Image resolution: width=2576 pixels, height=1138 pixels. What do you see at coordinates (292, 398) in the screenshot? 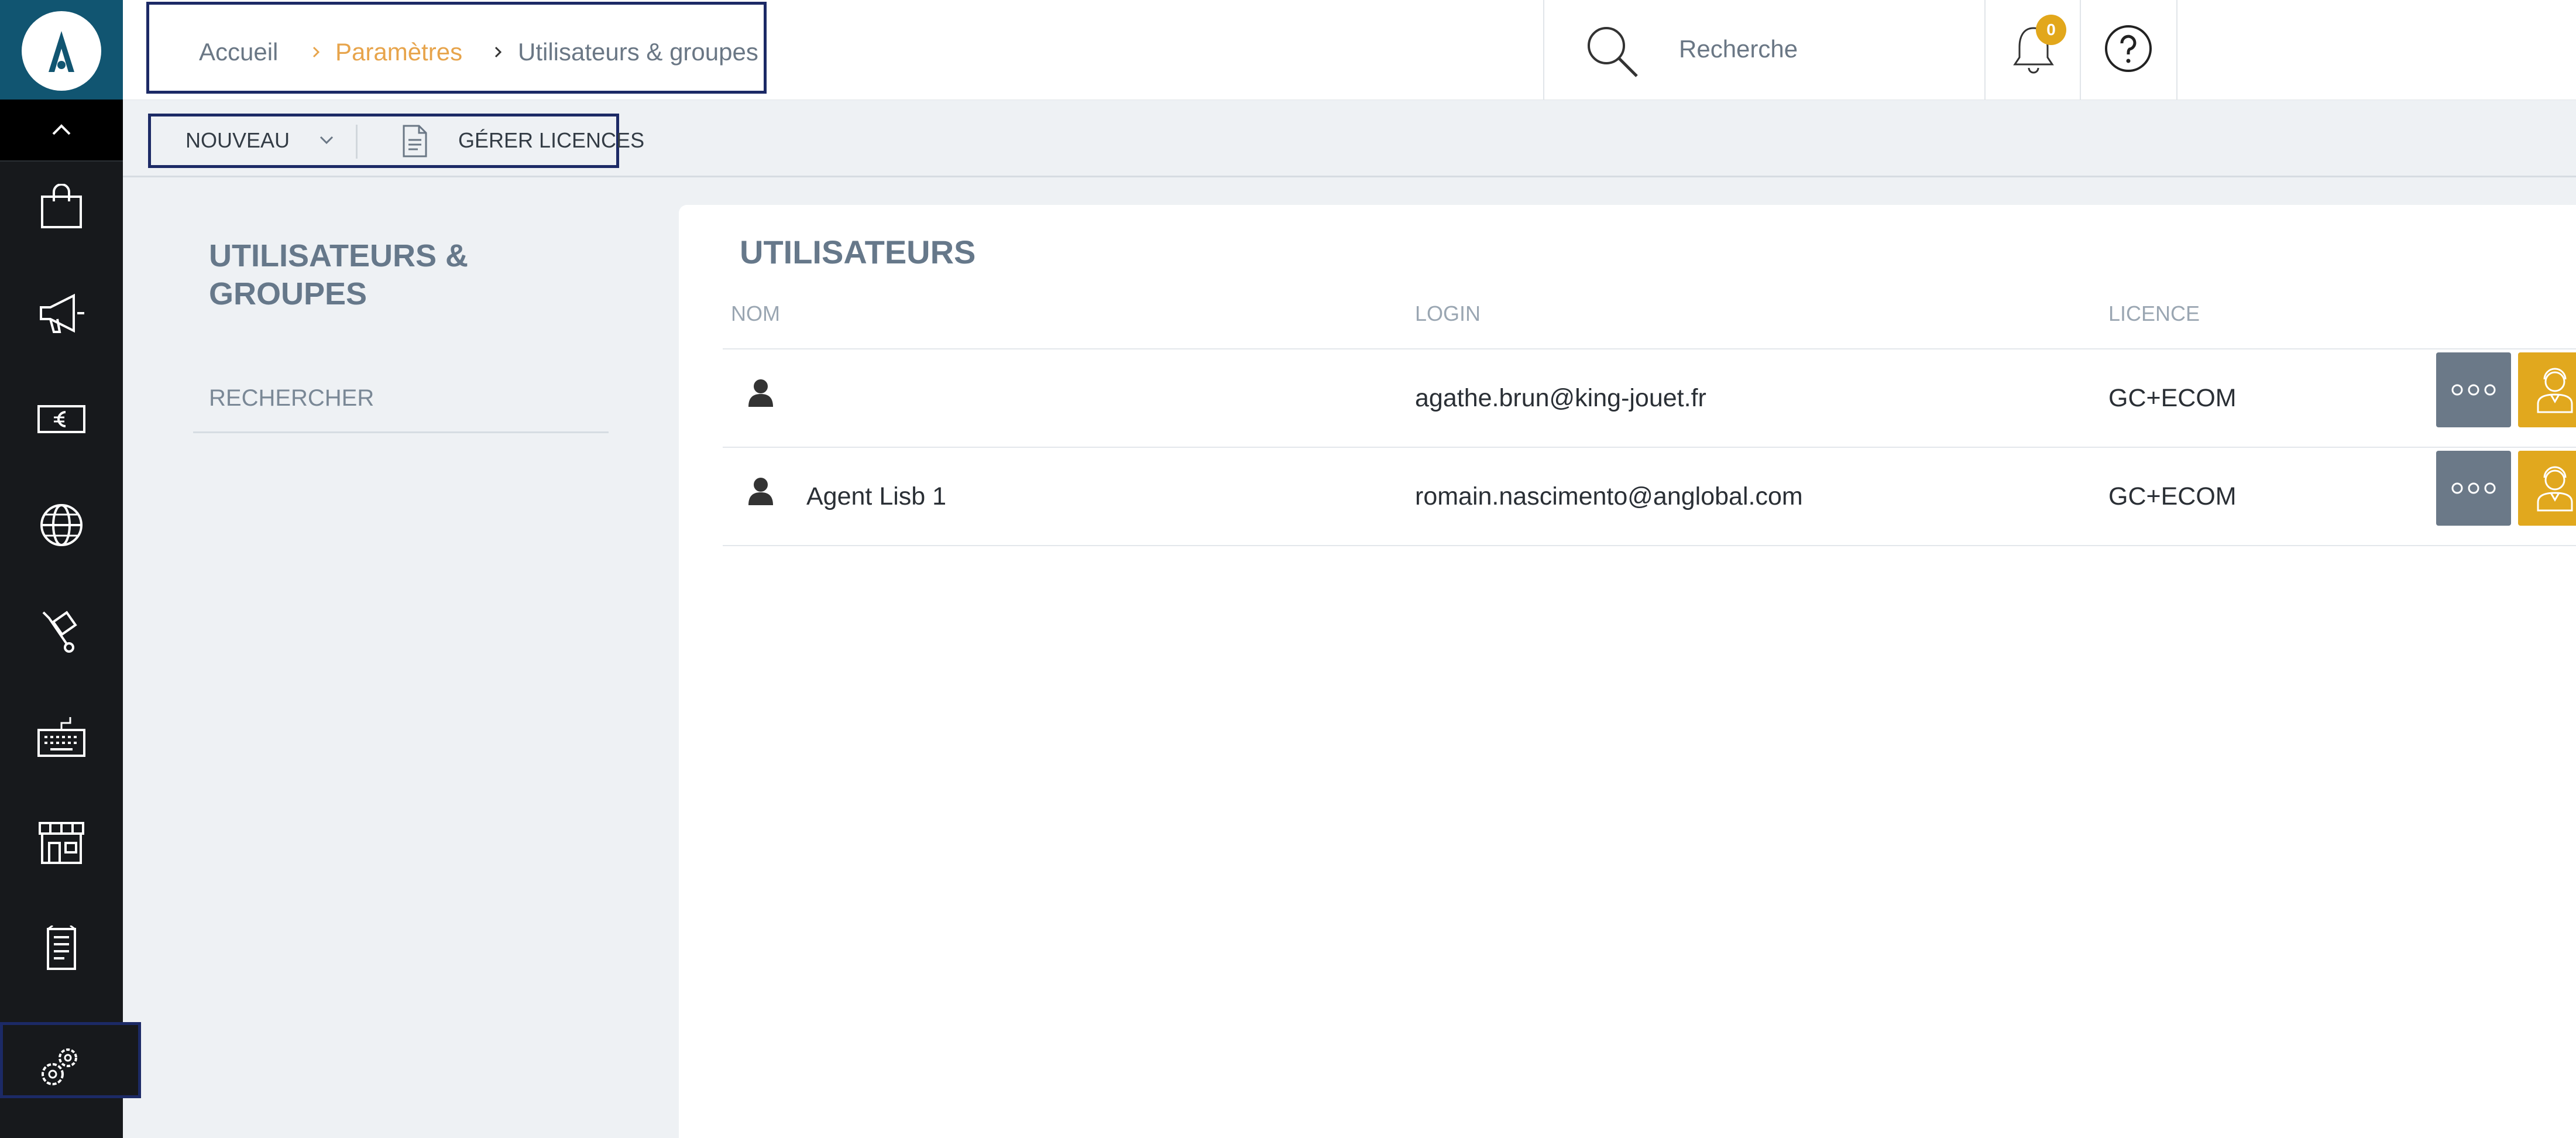
I see `search-section-label: RECHERCHER` at bounding box center [292, 398].